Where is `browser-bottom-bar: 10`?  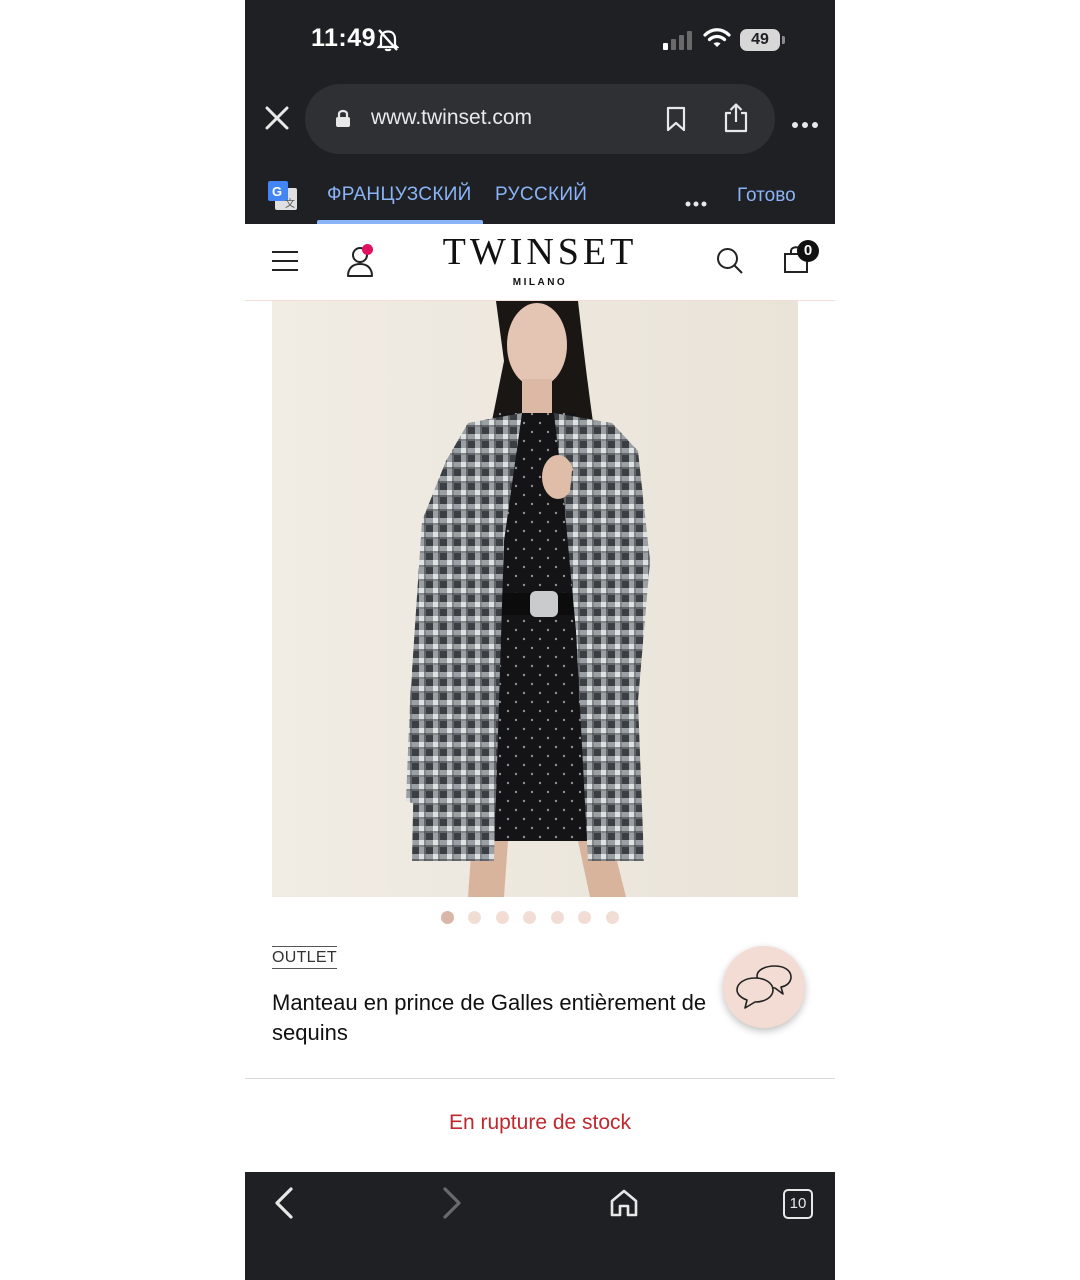
browser-bottom-bar: 10 is located at coordinates (540, 1226).